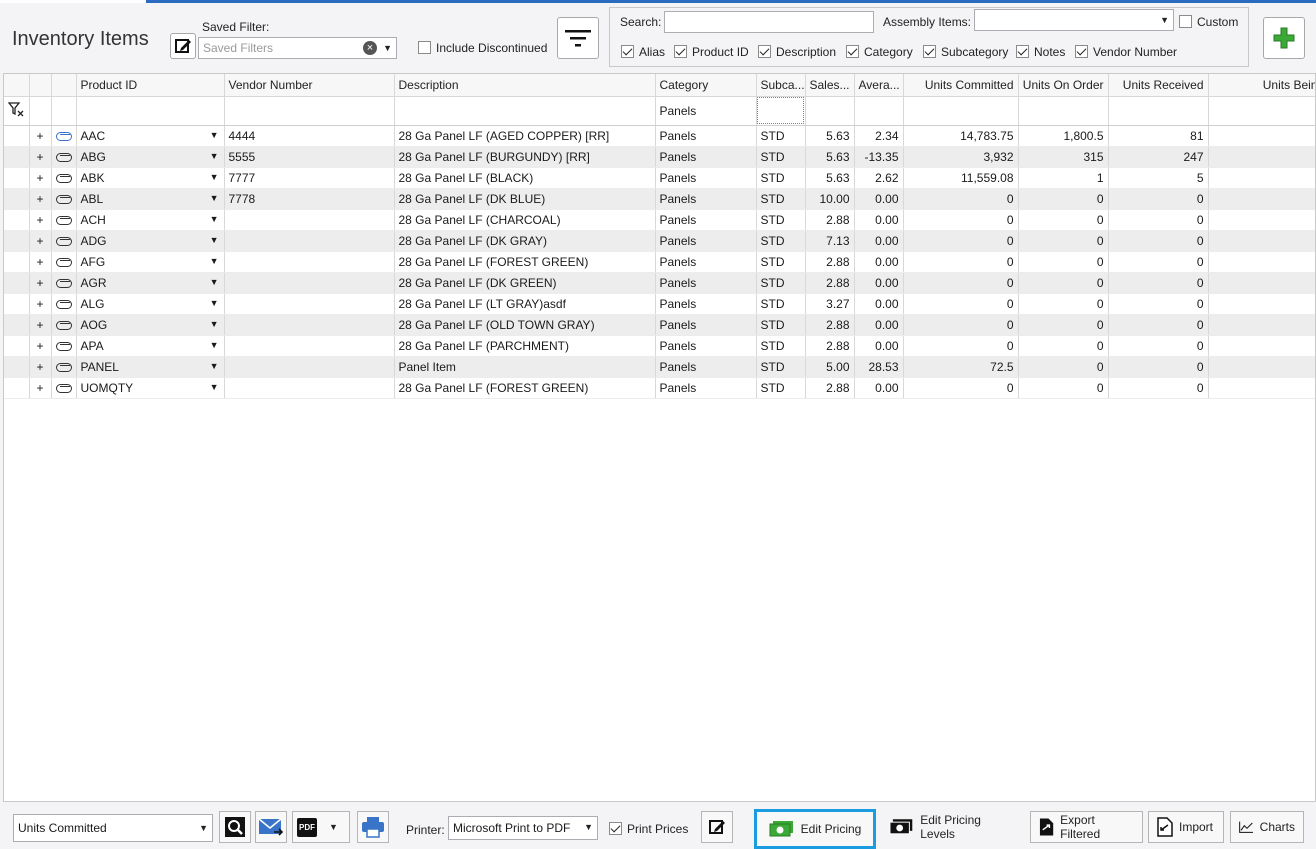 The height and width of the screenshot is (849, 1316). Describe the element at coordinates (1081, 51) in the screenshot. I see `vendor-number-box` at that location.